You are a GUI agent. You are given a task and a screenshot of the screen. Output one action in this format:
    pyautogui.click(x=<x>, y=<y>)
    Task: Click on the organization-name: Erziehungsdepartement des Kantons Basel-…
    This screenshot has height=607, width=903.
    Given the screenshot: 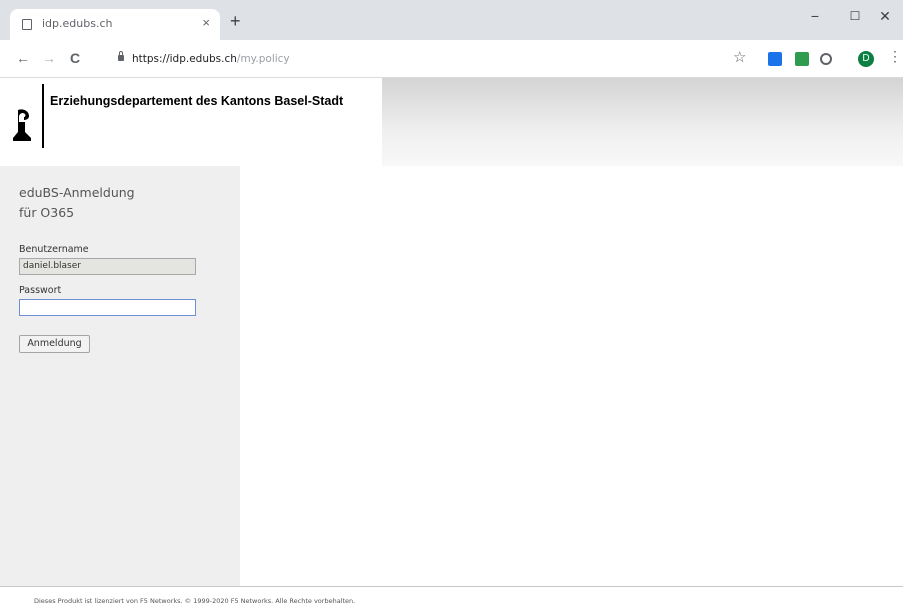 What is the action you would take?
    pyautogui.click(x=197, y=101)
    